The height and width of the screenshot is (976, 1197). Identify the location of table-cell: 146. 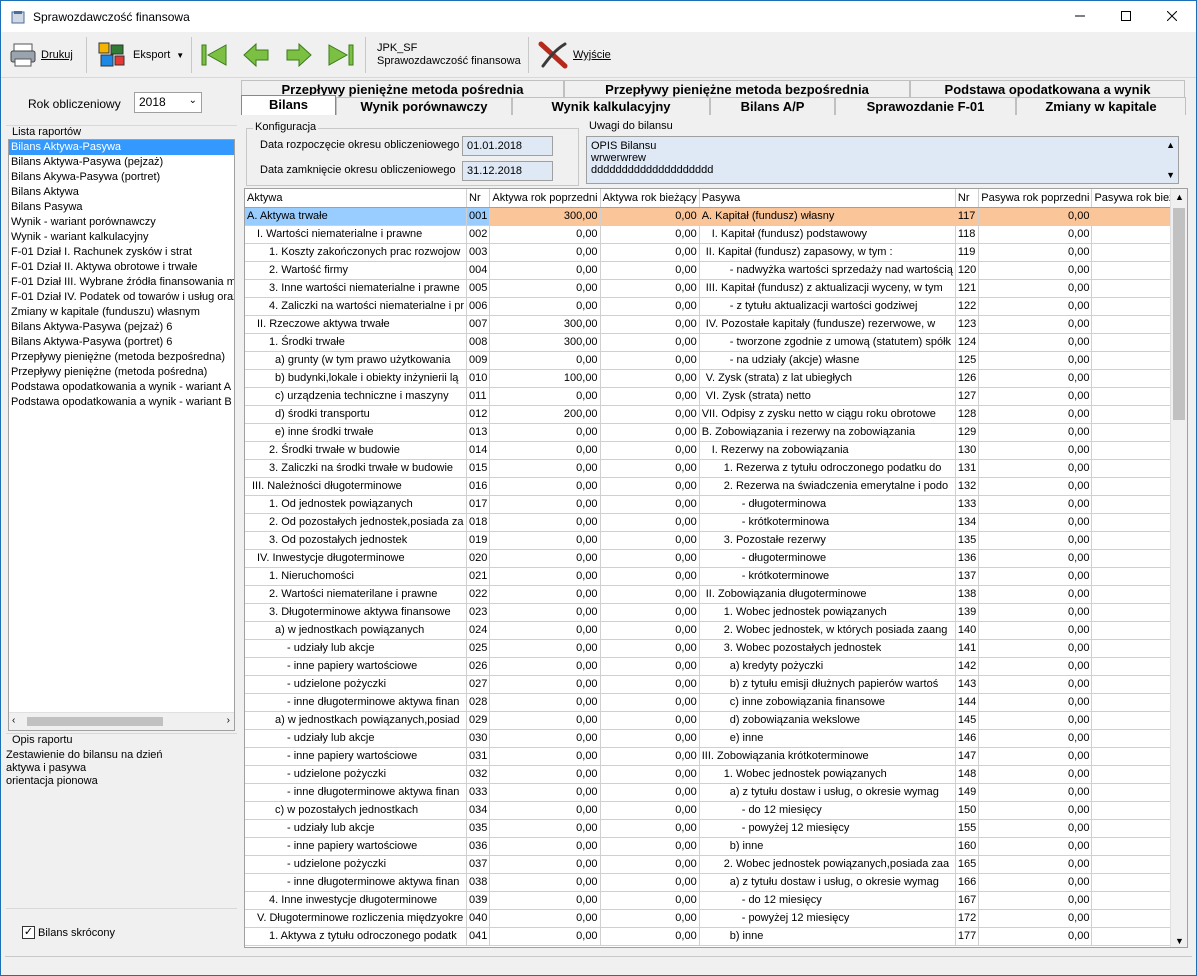
(967, 738).